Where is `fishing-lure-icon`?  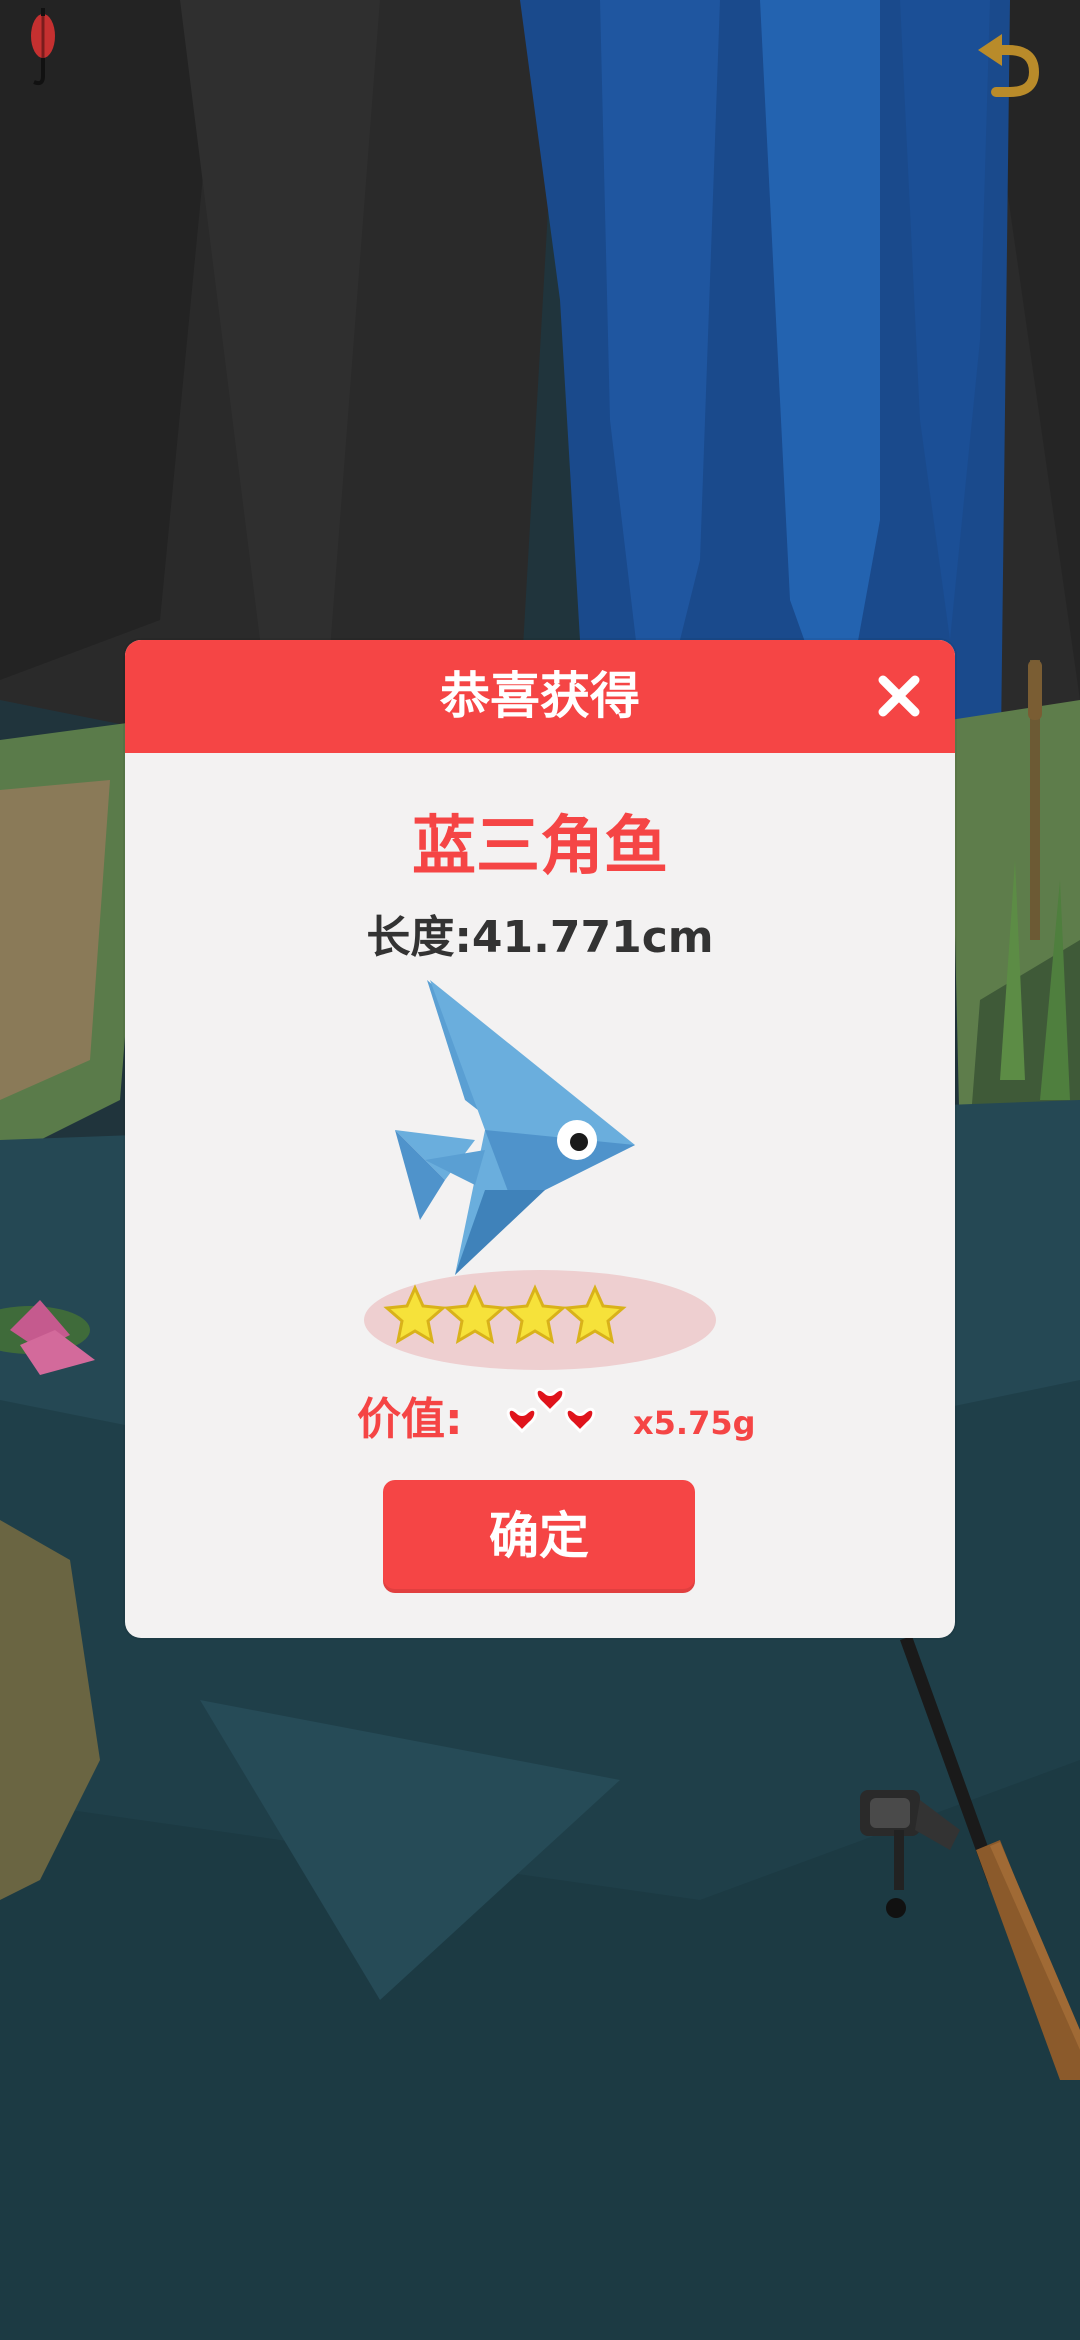
fishing-lure-icon is located at coordinates (43, 47).